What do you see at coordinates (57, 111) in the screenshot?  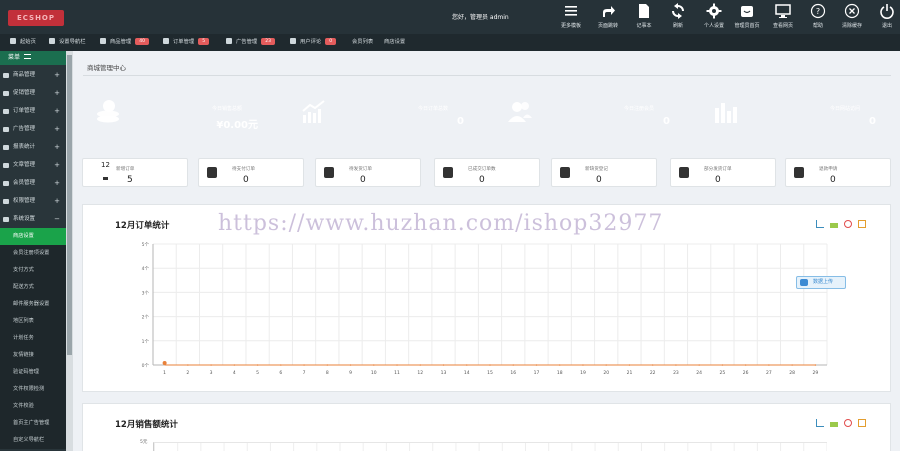 I see `expand-icon: +` at bounding box center [57, 111].